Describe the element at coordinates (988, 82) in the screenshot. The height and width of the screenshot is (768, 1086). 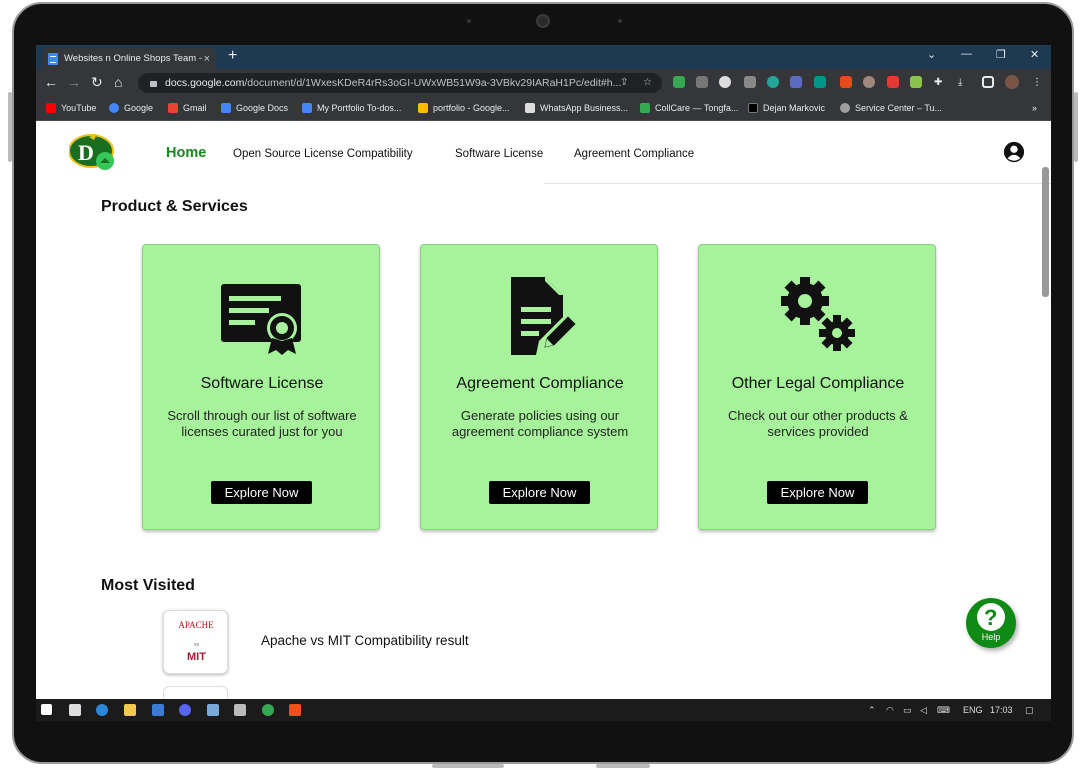
I see `side-panel-icon` at that location.